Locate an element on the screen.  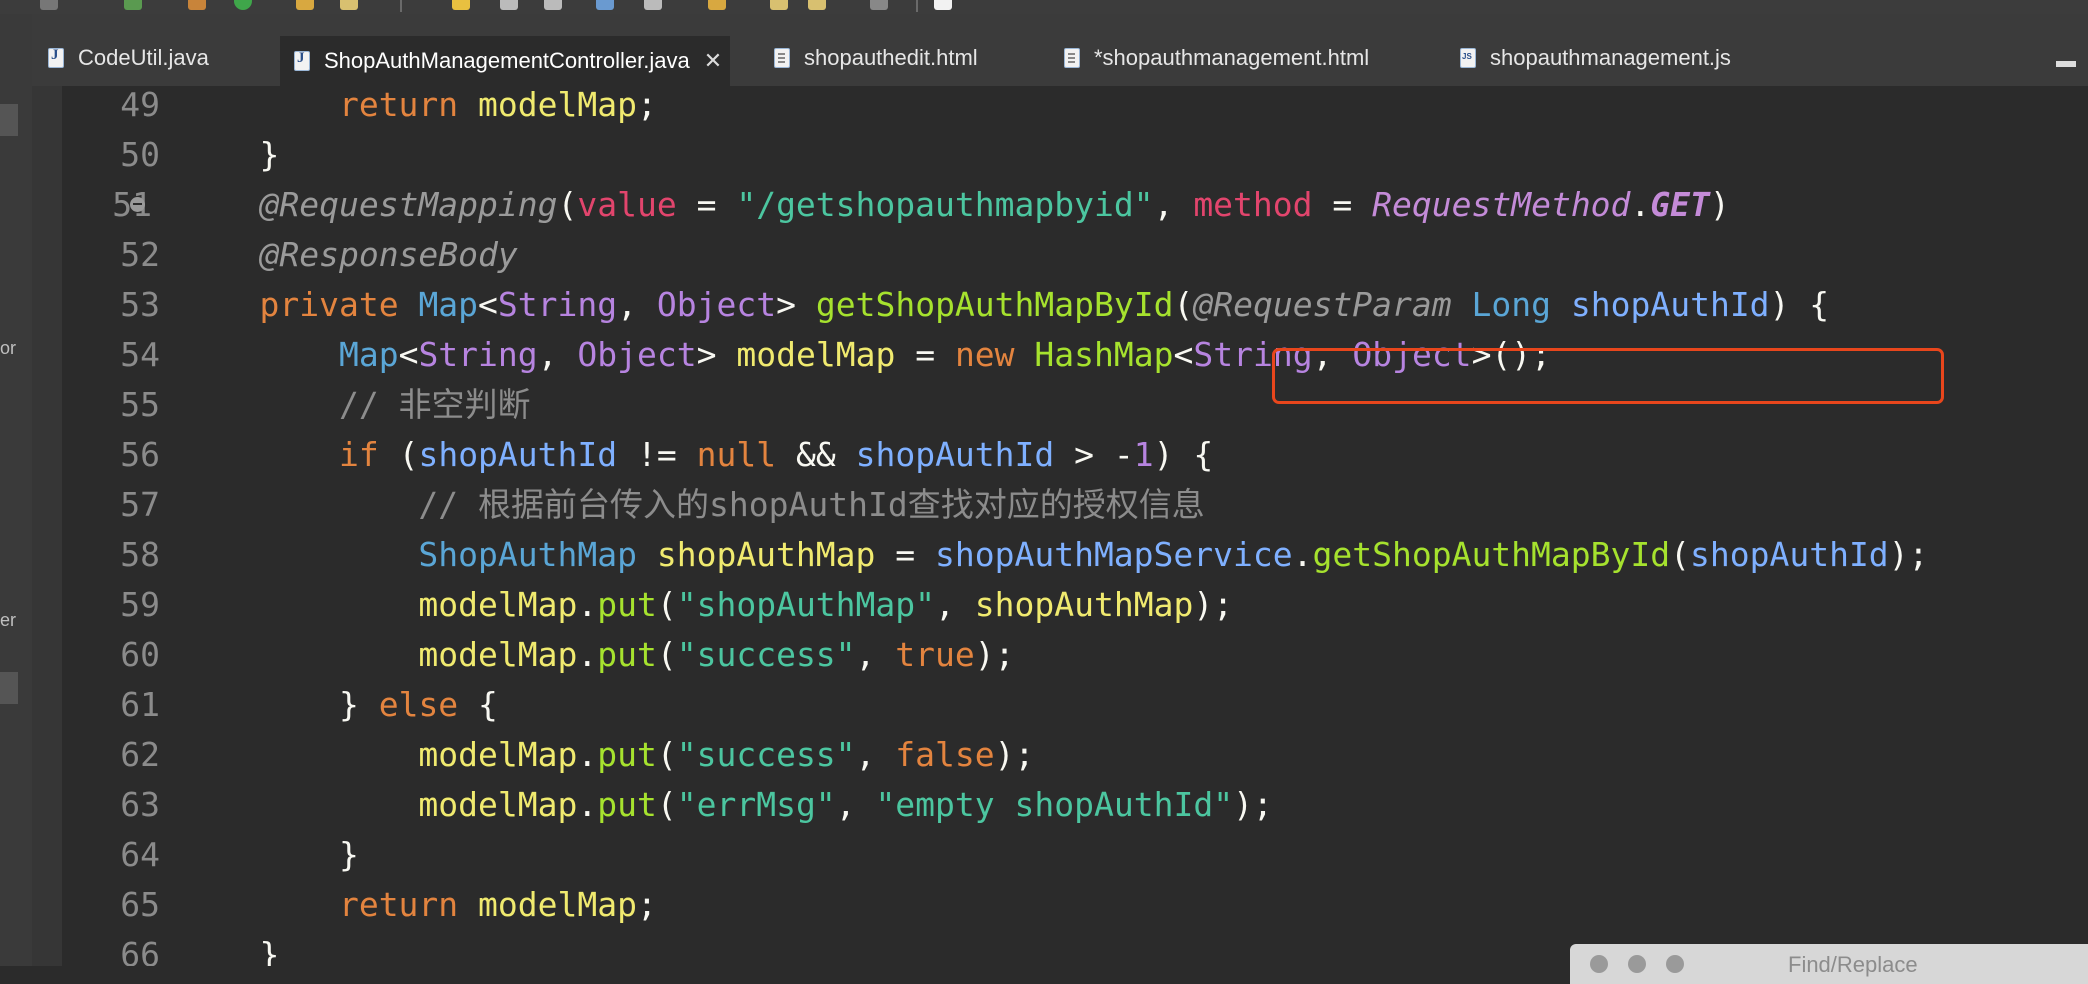
line-number: 53 is located at coordinates (140, 304).